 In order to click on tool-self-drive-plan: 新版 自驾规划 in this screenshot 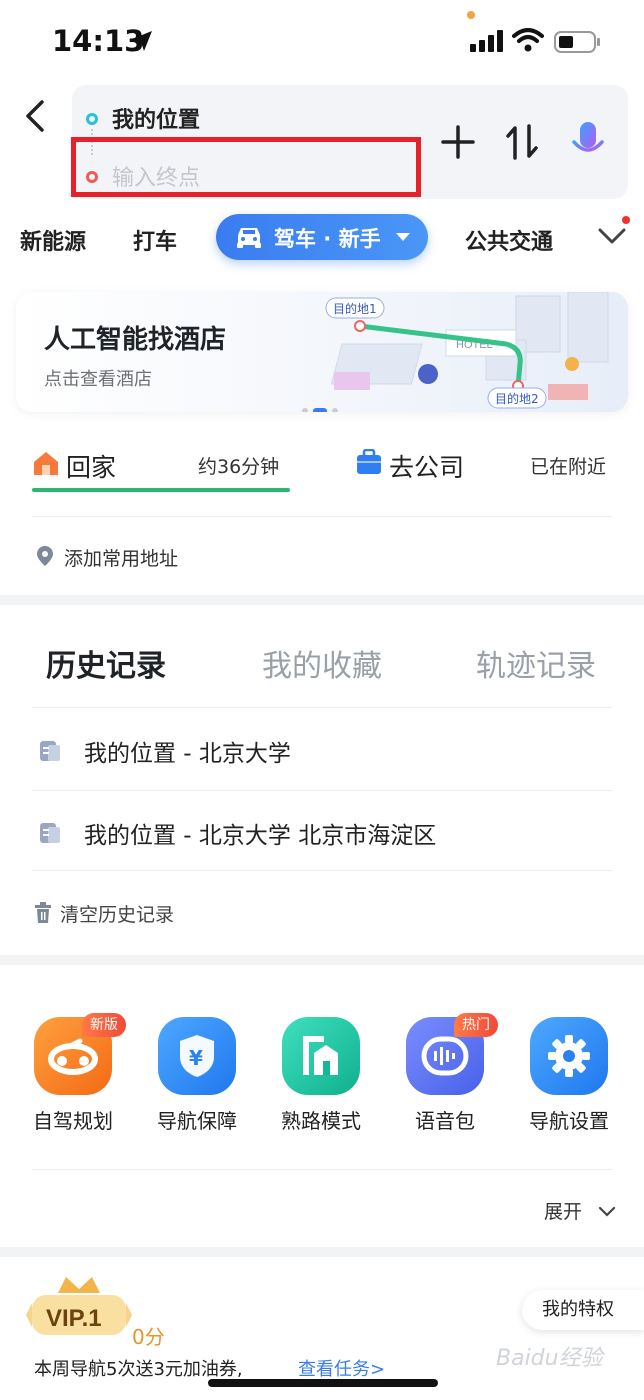, I will do `click(73, 1073)`.